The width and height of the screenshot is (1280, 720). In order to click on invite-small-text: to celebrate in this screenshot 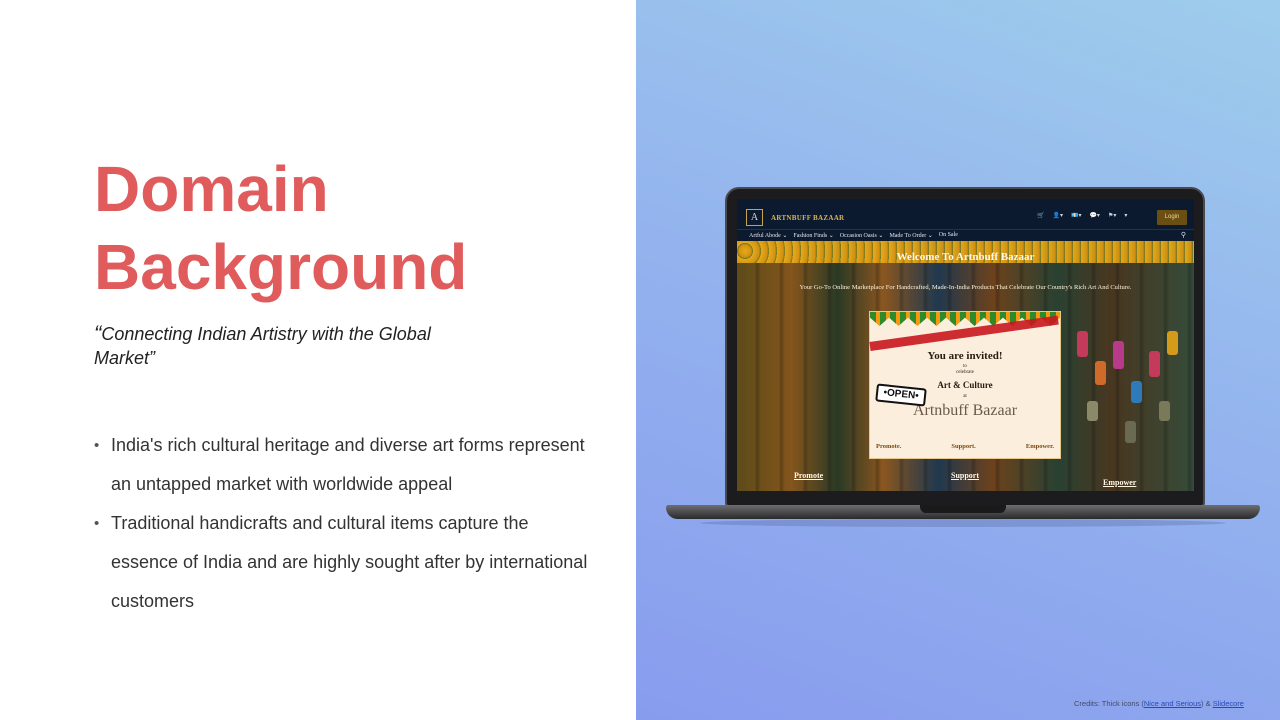, I will do `click(965, 370)`.